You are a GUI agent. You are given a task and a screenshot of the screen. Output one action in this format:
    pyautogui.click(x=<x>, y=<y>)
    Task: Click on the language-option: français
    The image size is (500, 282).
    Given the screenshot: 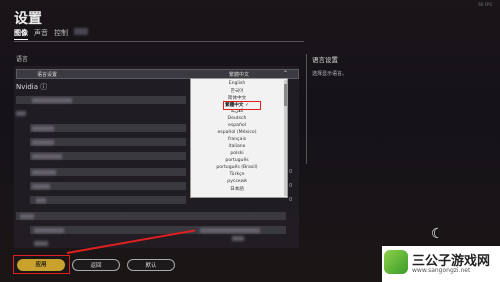 What is the action you would take?
    pyautogui.click(x=237, y=139)
    